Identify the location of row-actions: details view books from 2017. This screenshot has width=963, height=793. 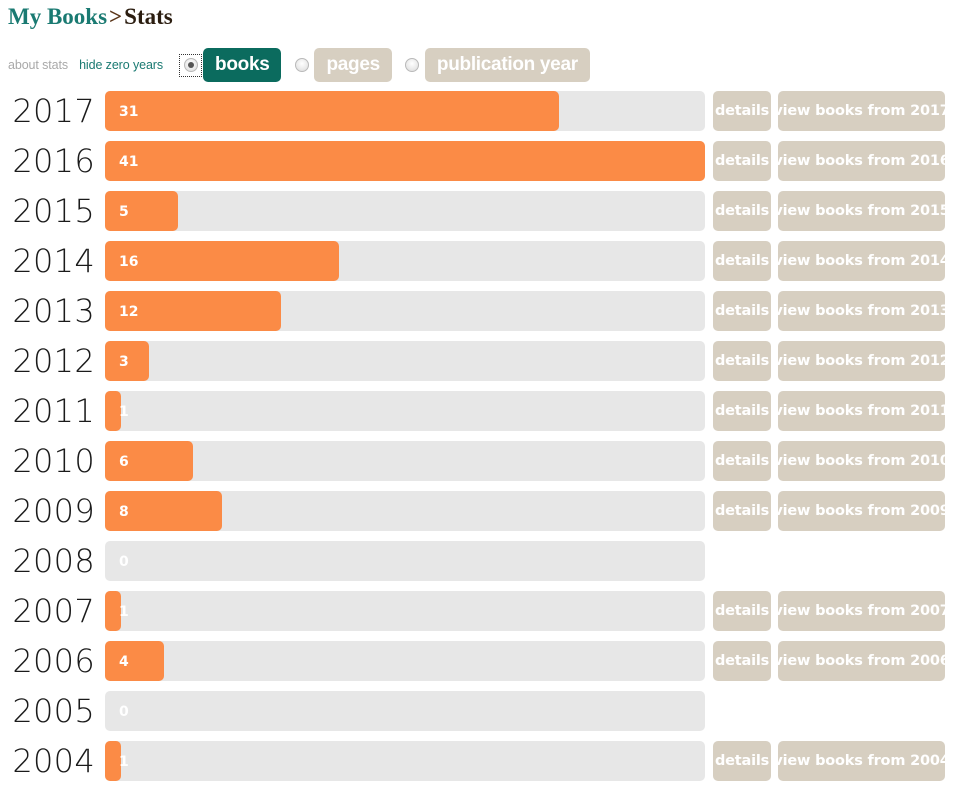
(831, 111).